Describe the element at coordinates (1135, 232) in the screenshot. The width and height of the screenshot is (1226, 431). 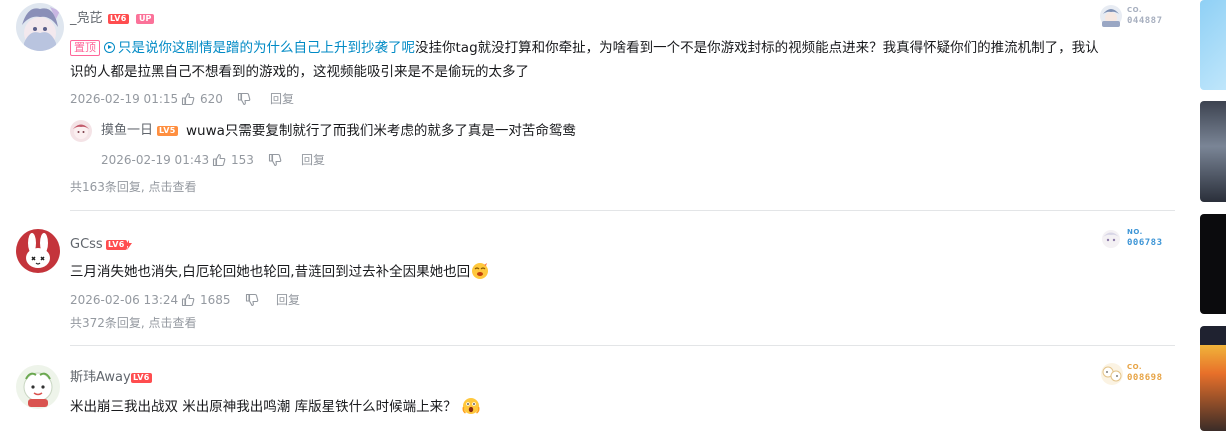
I see `fan-badge-label: NO.` at that location.